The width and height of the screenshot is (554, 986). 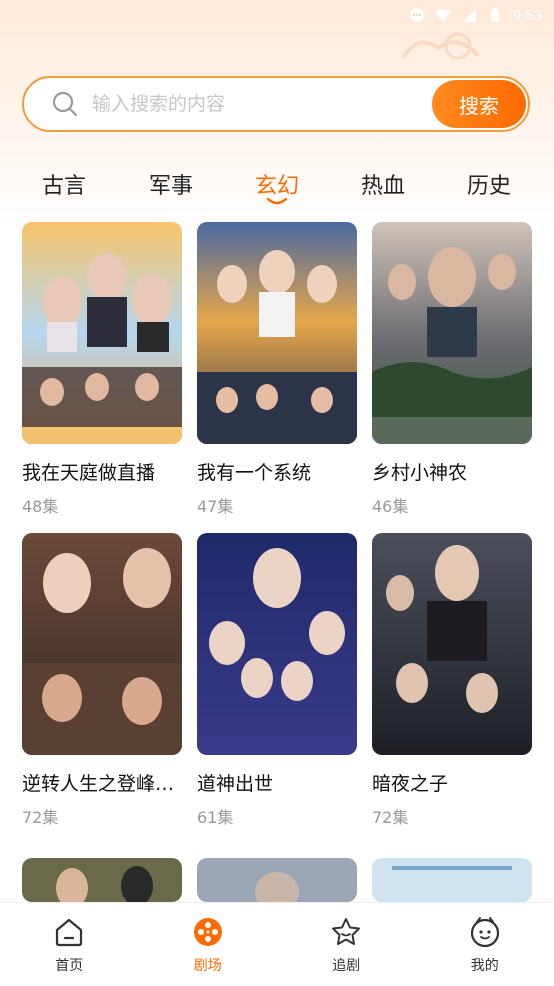 I want to click on tab-label: 热血, so click(x=383, y=186).